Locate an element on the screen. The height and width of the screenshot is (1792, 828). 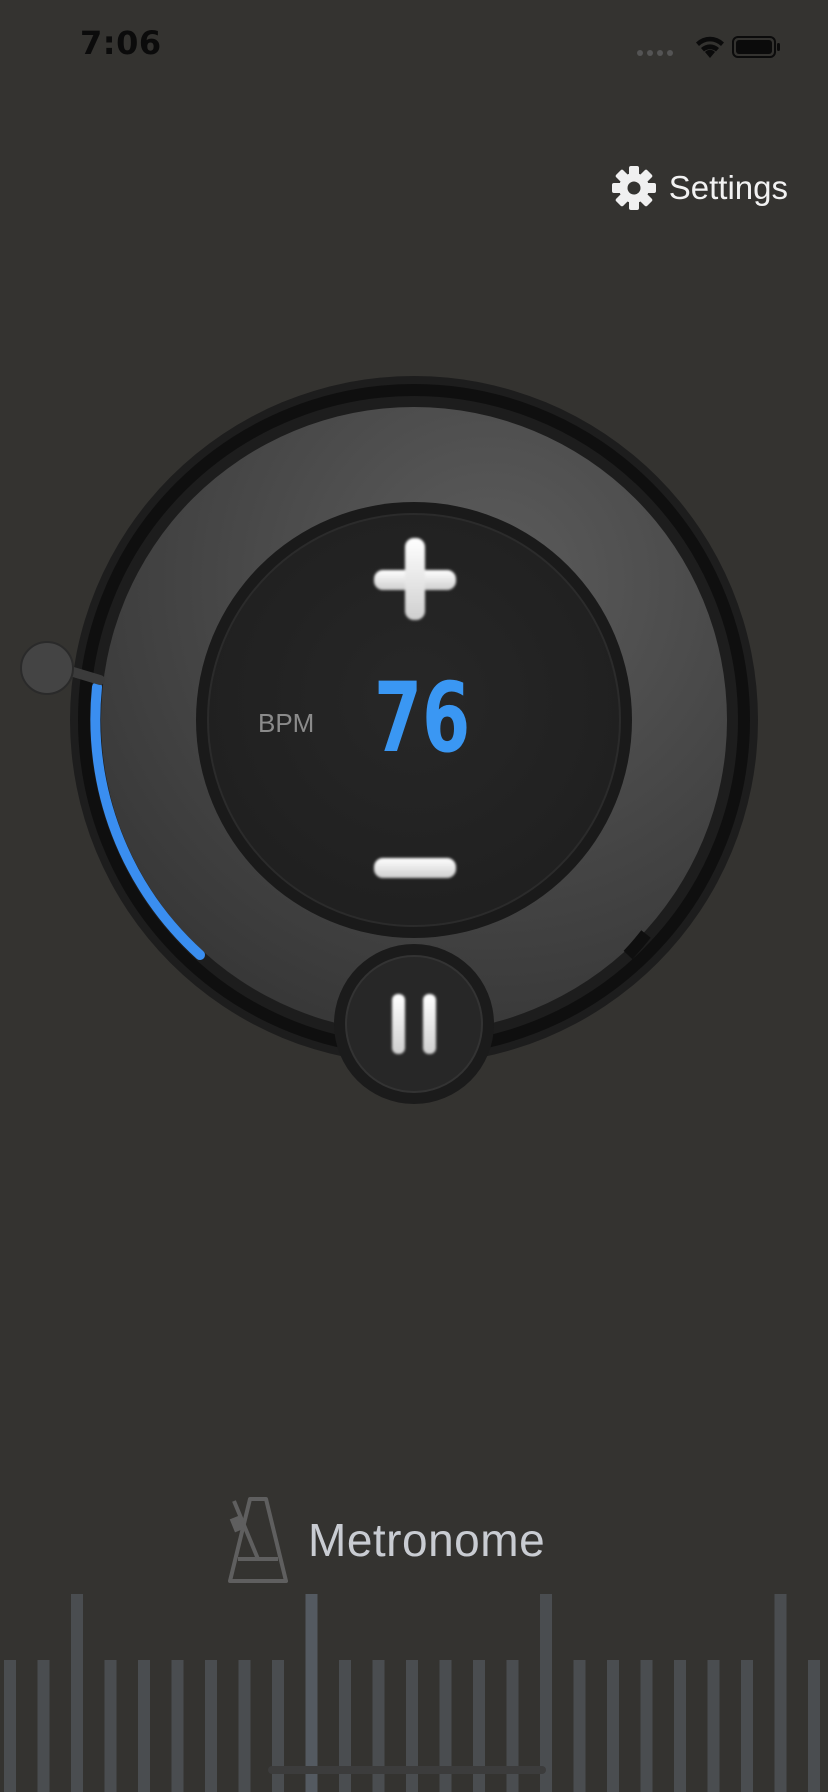
increase-bpm-button is located at coordinates (415, 580).